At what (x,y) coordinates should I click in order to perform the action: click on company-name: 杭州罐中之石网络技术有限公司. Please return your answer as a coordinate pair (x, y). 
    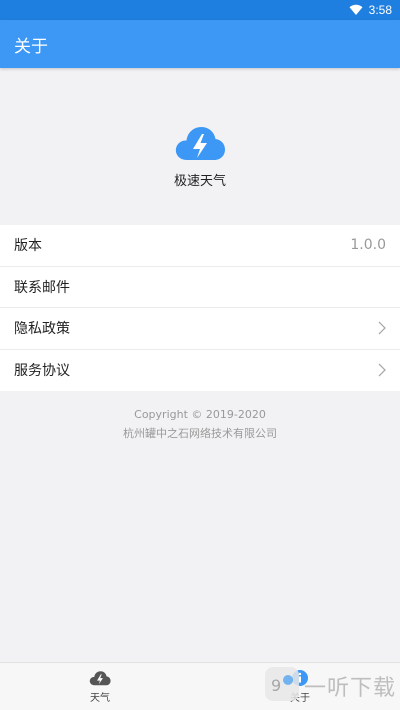
    Looking at the image, I should click on (200, 433).